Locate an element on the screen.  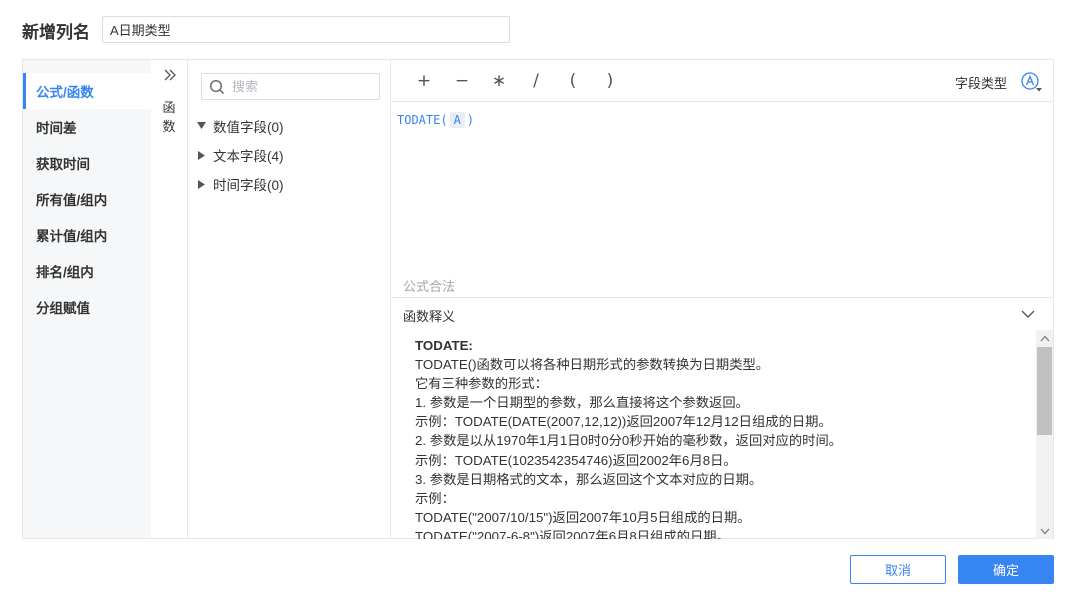
column-type-nav: 公式/函数 时间差 获取时间 所有值/组内 累计值/组内 排名/组内 分组赋值 is located at coordinates (87, 299).